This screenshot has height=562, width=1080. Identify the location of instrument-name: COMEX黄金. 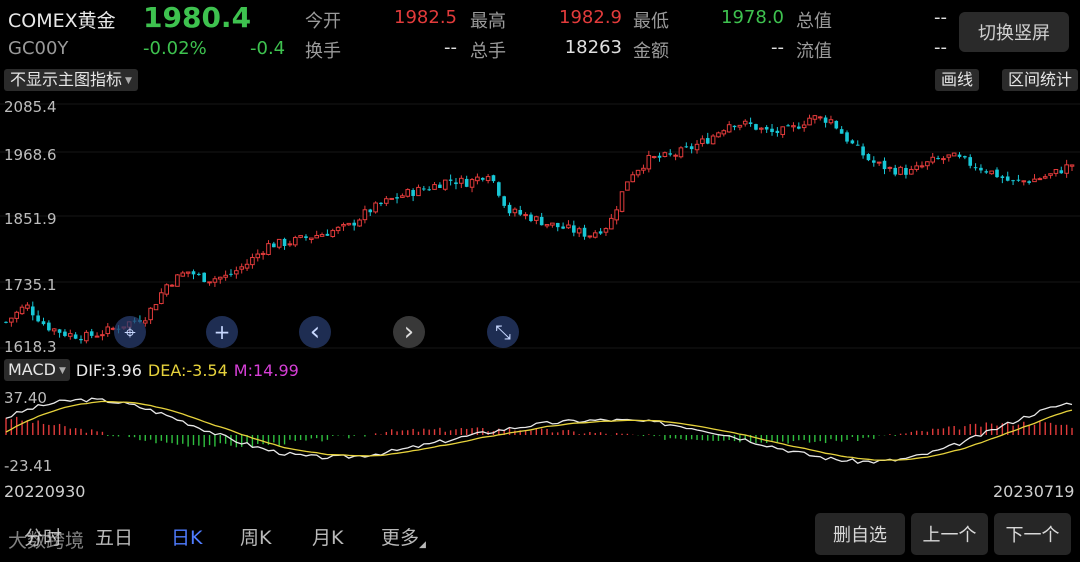
(62, 21).